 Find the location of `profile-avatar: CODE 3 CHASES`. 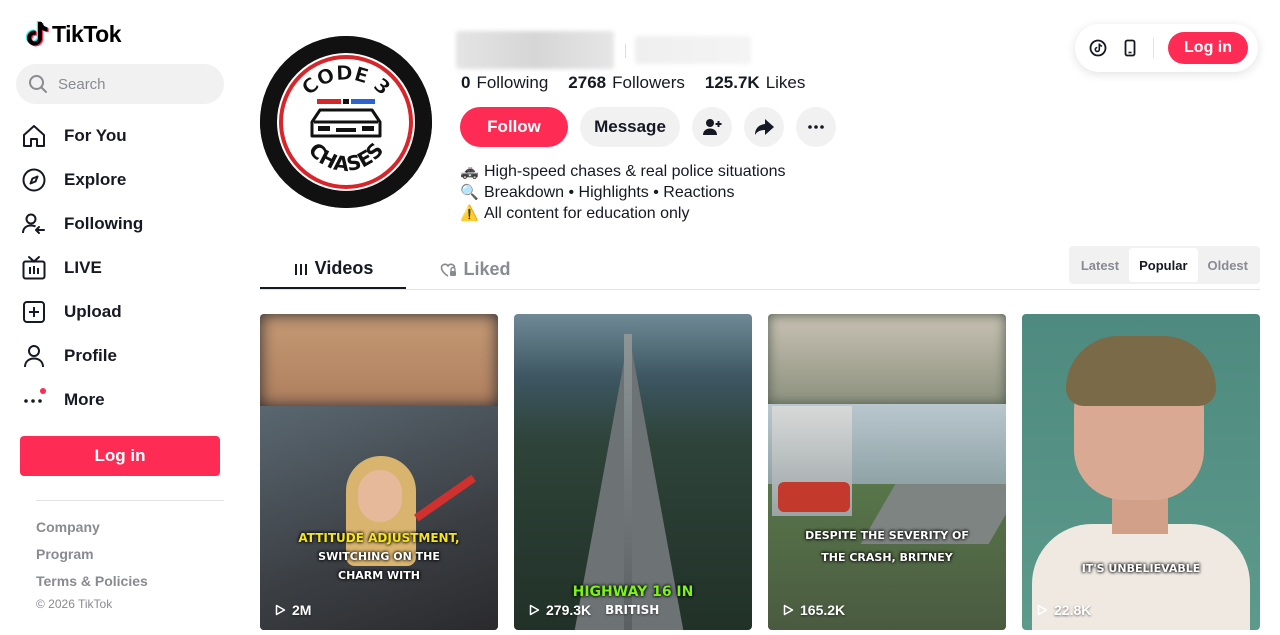

profile-avatar: CODE 3 CHASES is located at coordinates (346, 122).